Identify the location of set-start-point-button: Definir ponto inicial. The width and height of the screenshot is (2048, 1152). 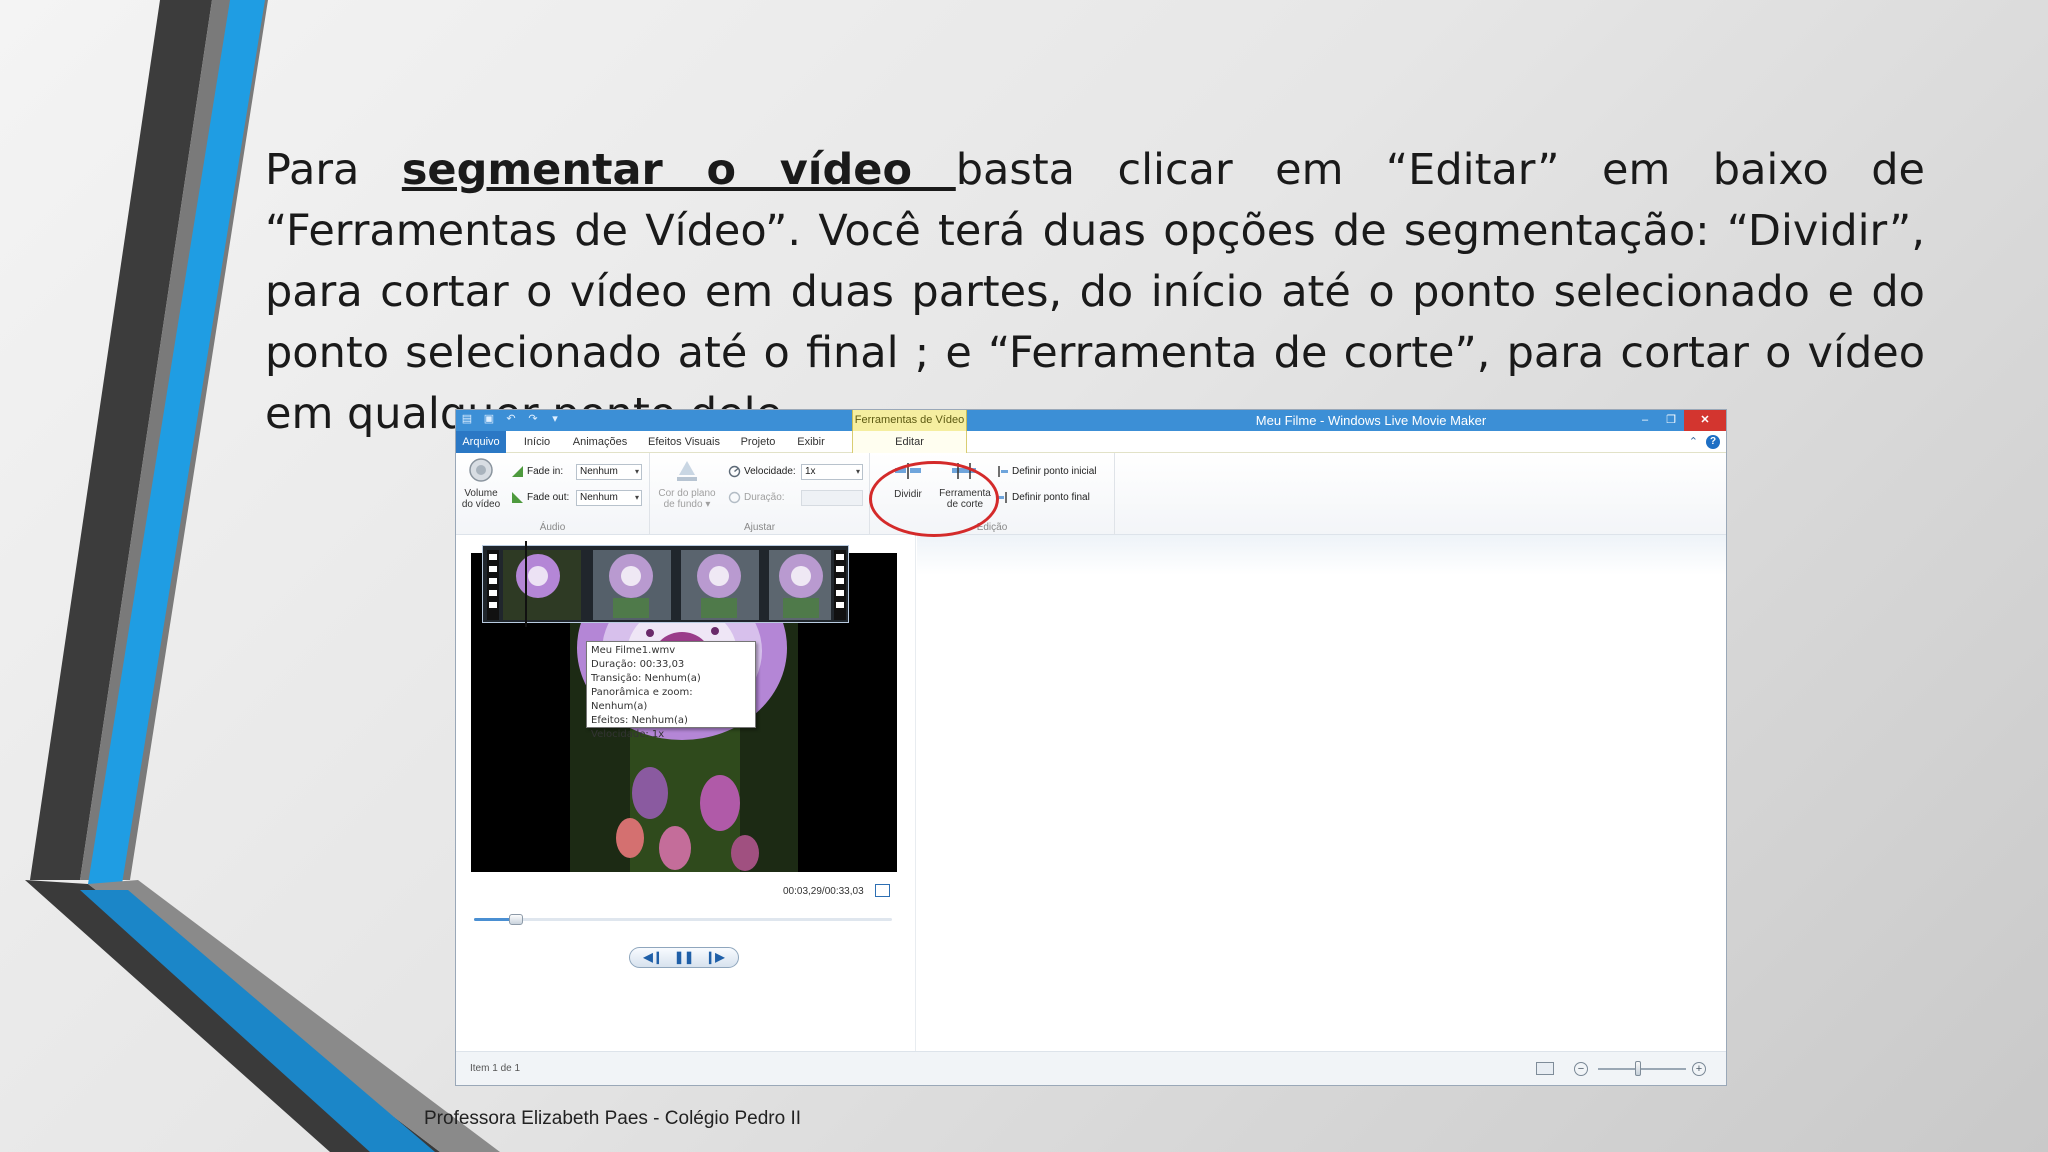
(1054, 471).